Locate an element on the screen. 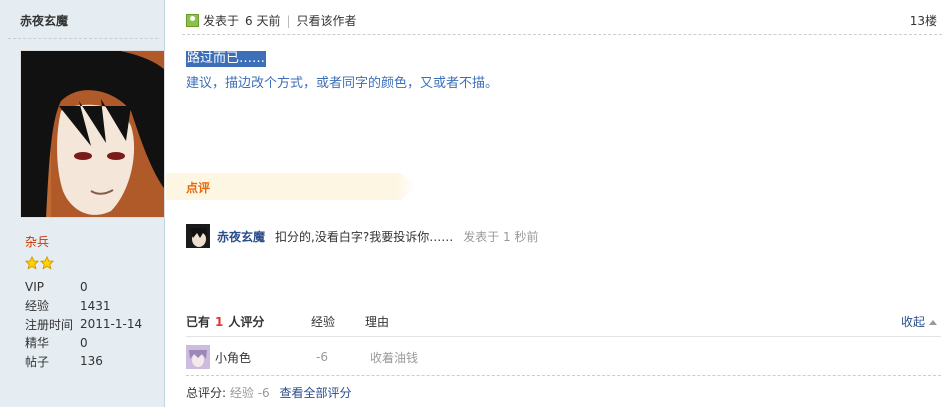  stat-register-date: 注册时间 2011-1-14 is located at coordinates (84, 324).